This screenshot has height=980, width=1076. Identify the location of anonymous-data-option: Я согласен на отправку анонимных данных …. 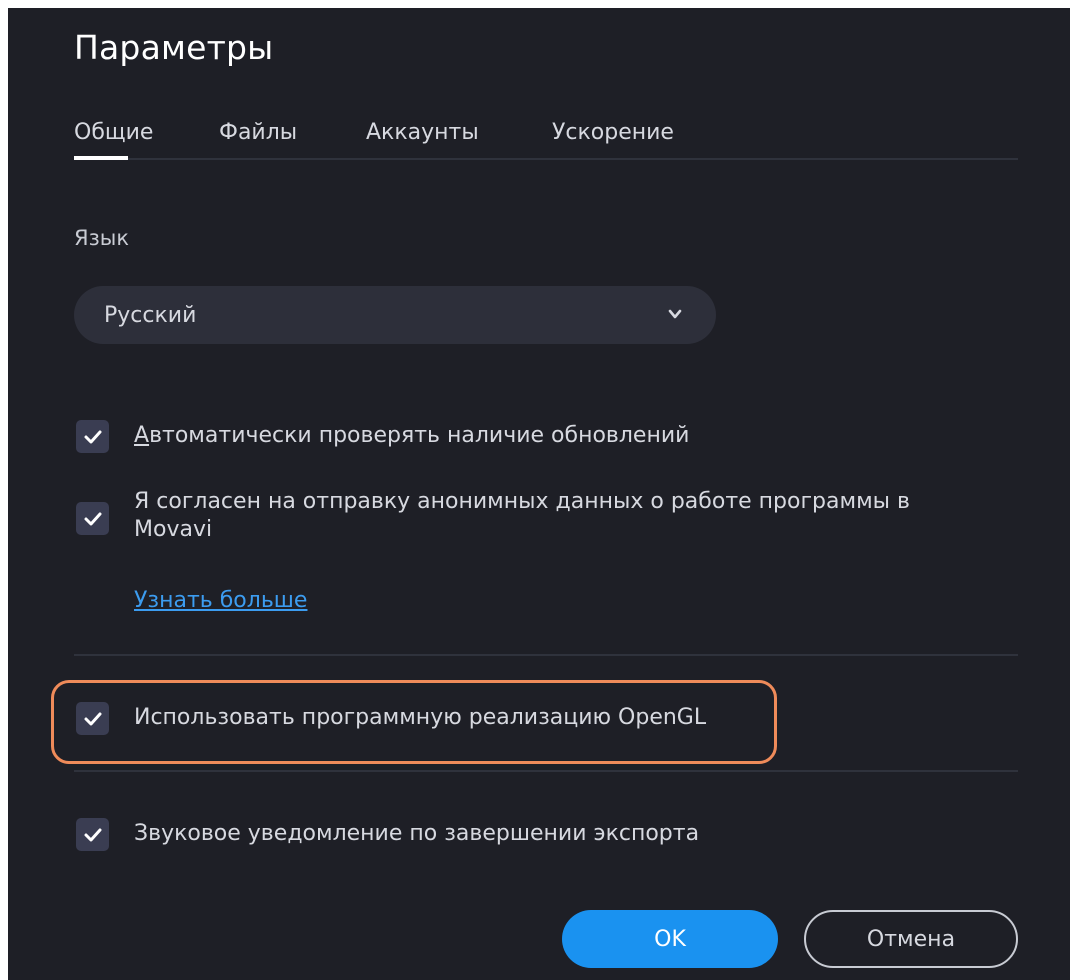
(493, 516).